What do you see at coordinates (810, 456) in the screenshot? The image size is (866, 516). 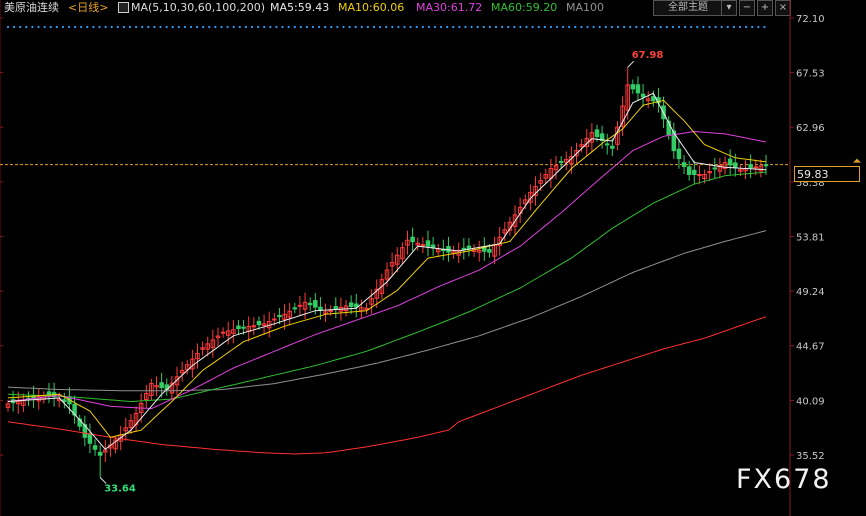 I see `y-tick-label: 35.52` at bounding box center [810, 456].